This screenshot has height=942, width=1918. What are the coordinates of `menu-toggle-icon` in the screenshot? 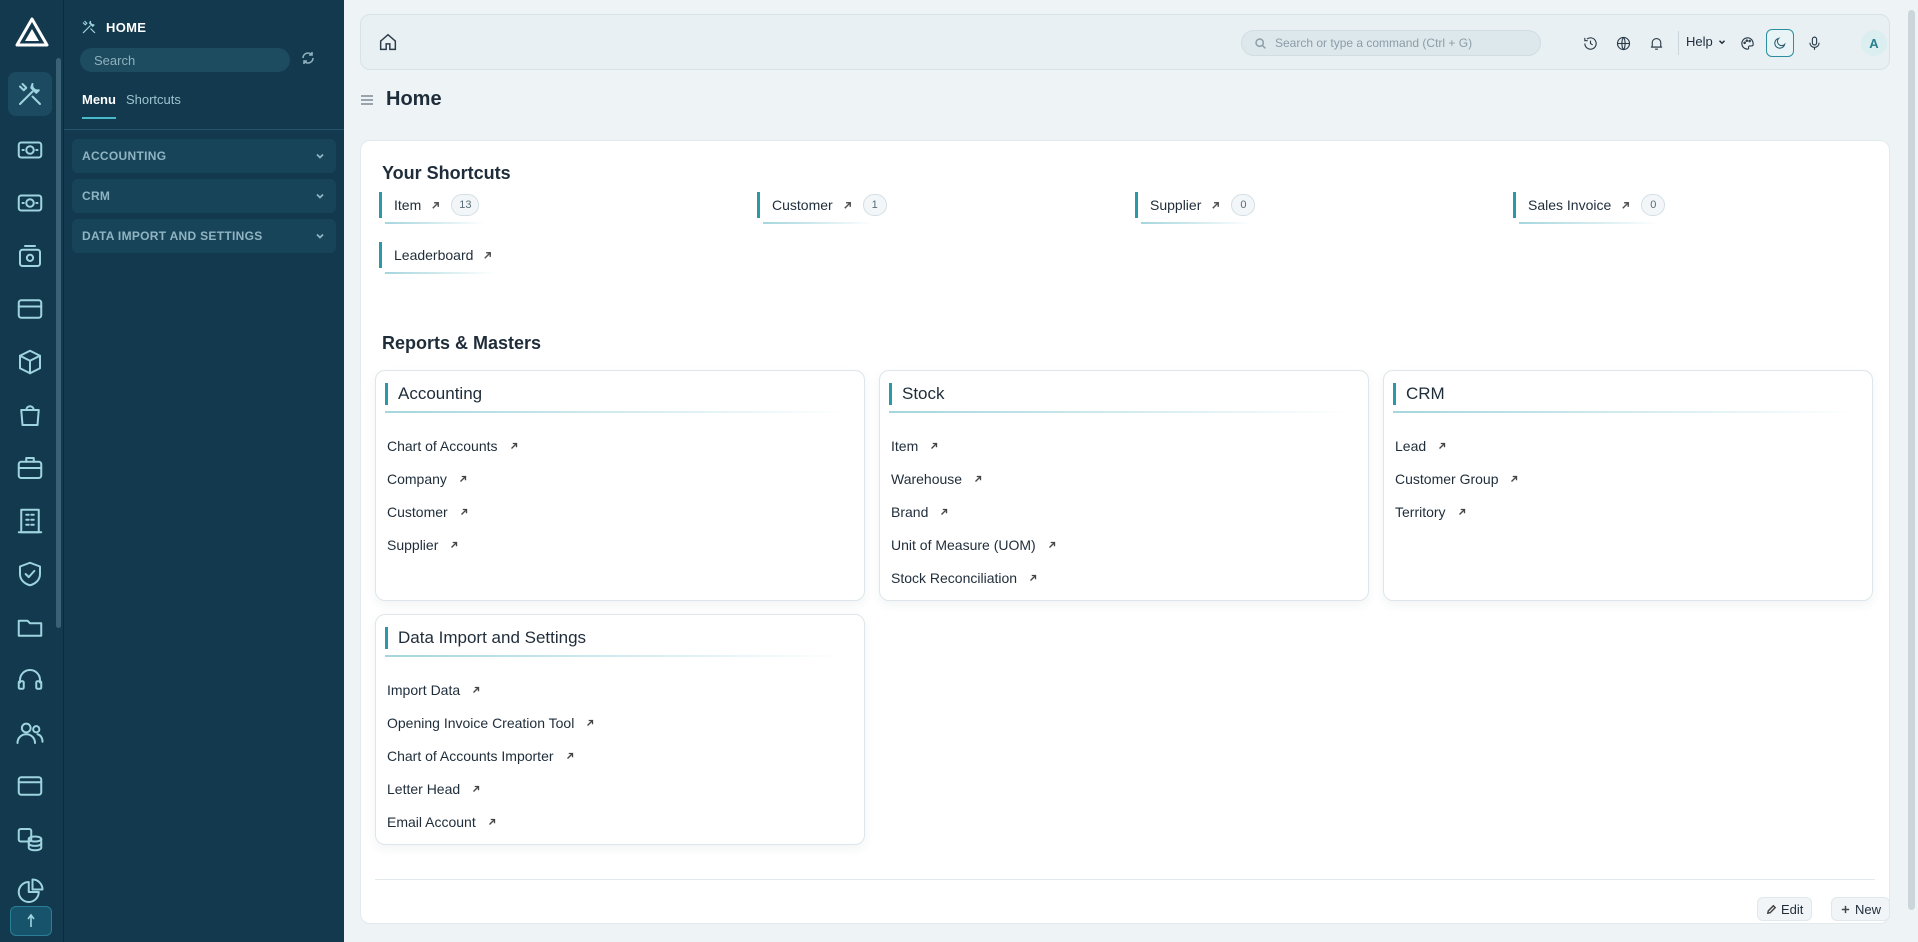 It's located at (367, 100).